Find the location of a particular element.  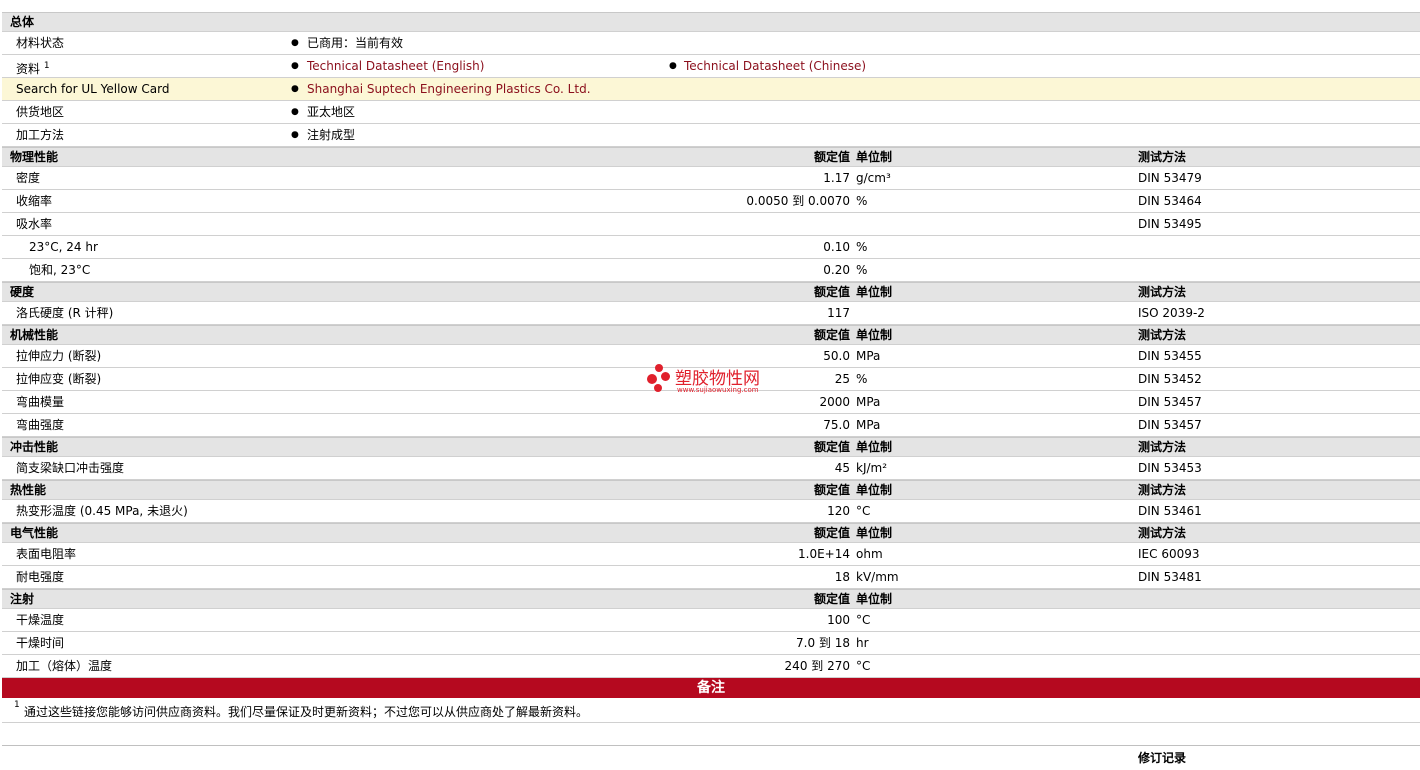

property-row: 干燥温度 100 °C is located at coordinates (711, 620).